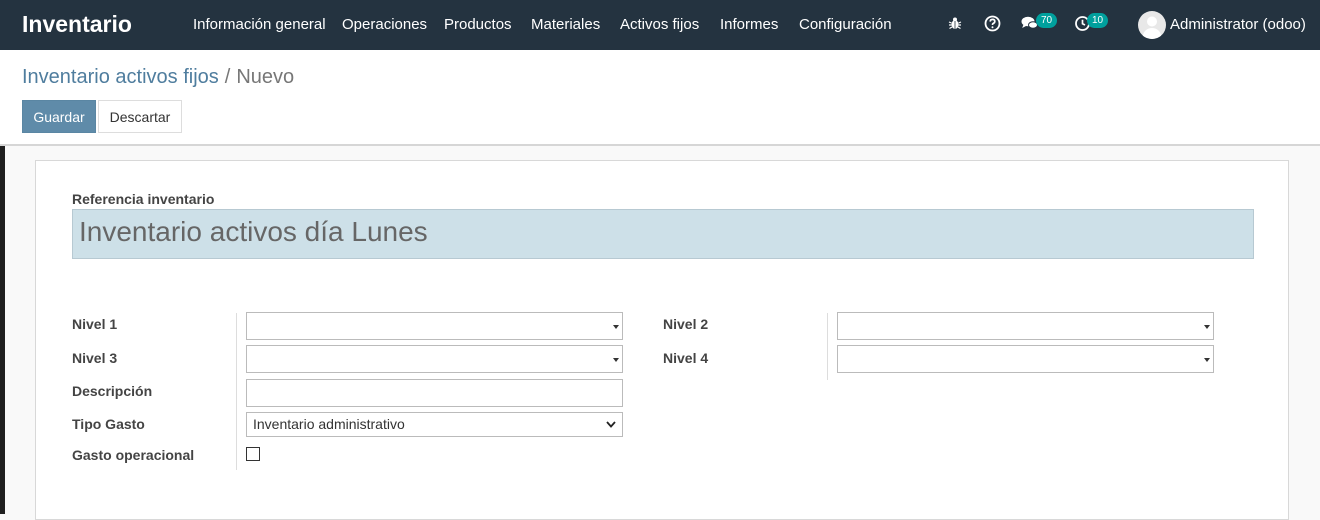 Image resolution: width=1320 pixels, height=520 pixels. What do you see at coordinates (749, 24) in the screenshot?
I see `menu-informes: Informes` at bounding box center [749, 24].